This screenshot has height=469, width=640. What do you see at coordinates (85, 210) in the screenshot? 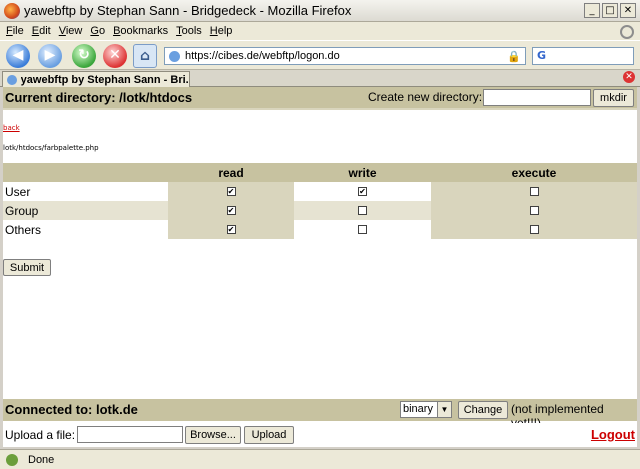
I see `row-label: Group` at bounding box center [85, 210].